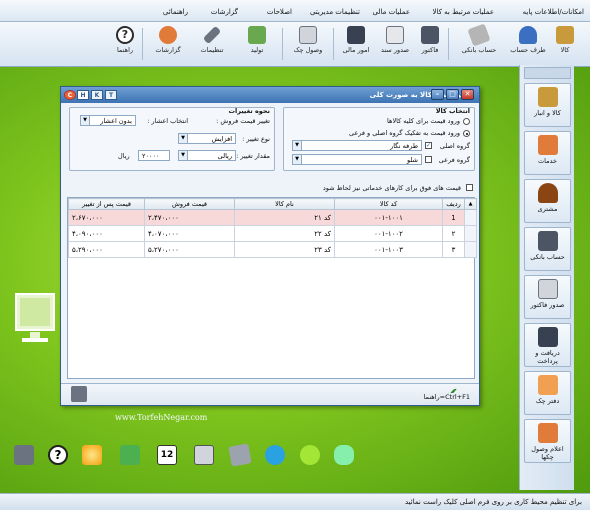 The height and width of the screenshot is (510, 590). I want to click on telegram-icon, so click(275, 455).